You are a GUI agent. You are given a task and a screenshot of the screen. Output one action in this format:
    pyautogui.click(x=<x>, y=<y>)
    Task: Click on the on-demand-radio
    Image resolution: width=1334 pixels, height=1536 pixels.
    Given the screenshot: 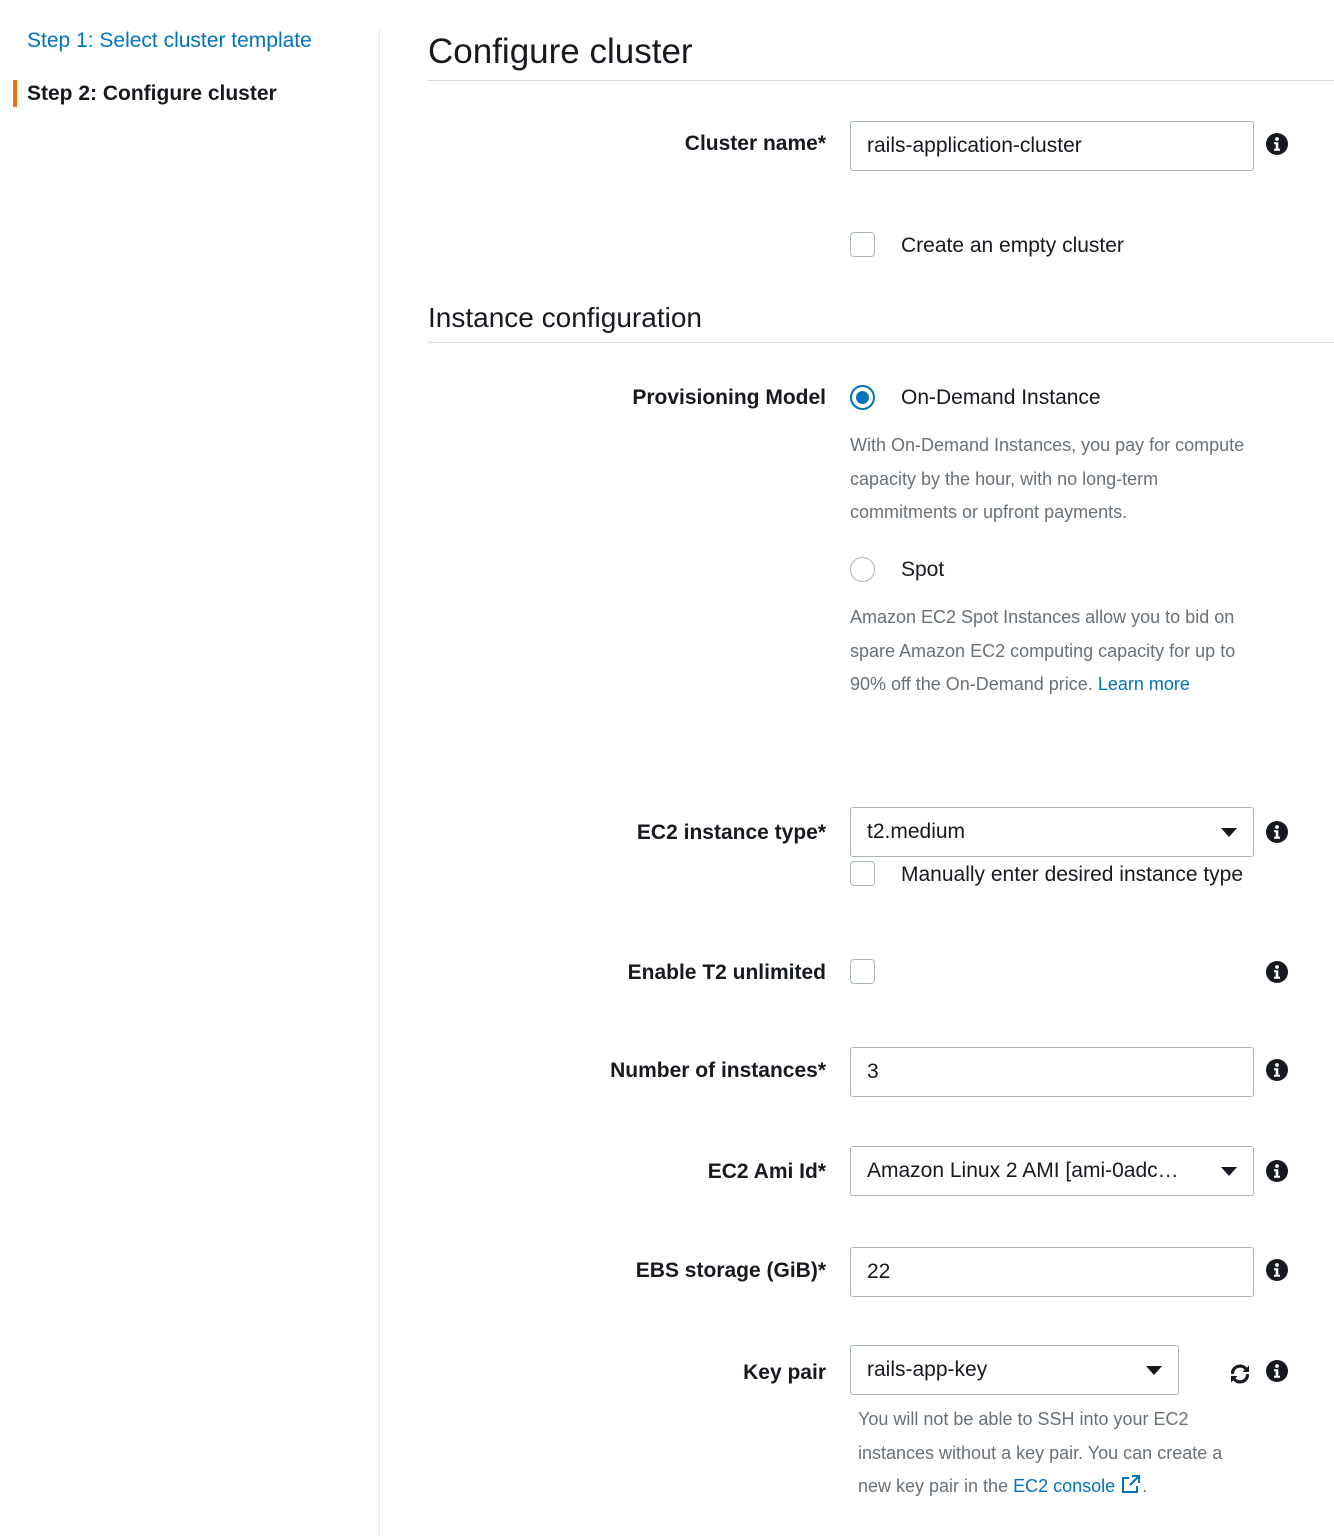 What is the action you would take?
    pyautogui.click(x=862, y=397)
    